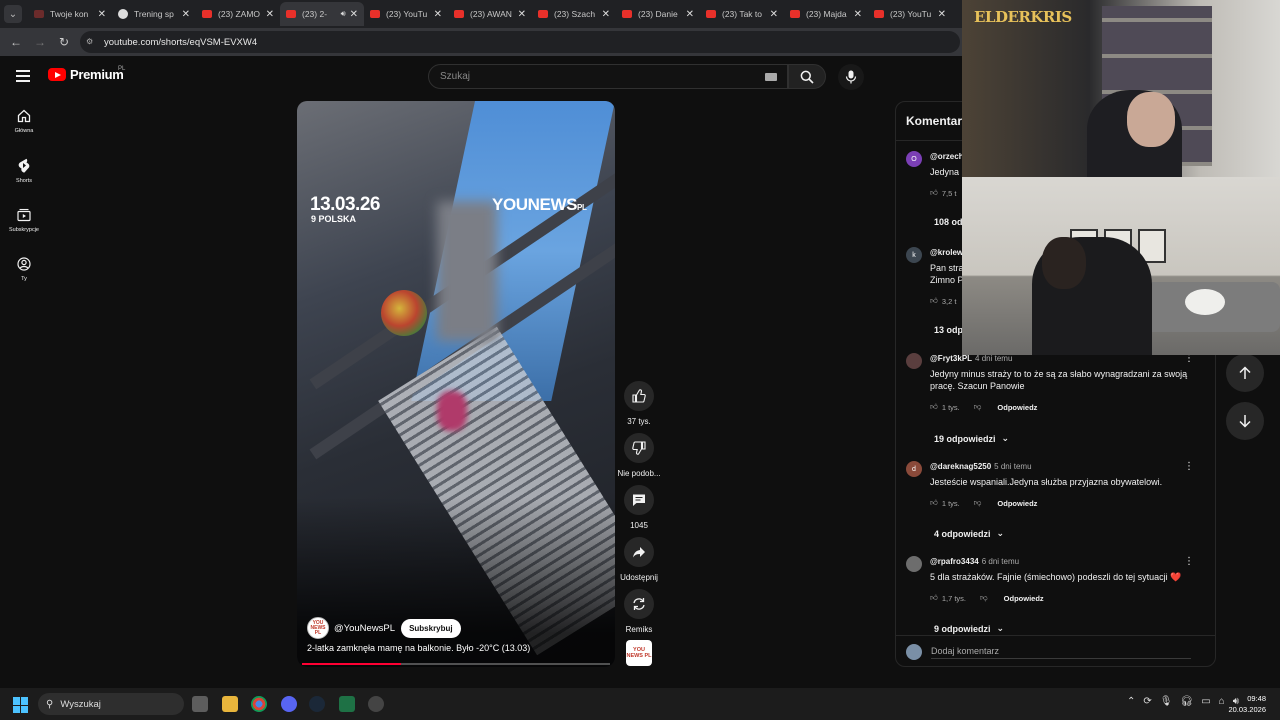 The image size is (1280, 720). Describe the element at coordinates (40, 42) in the screenshot. I see `forward-icon: →` at that location.